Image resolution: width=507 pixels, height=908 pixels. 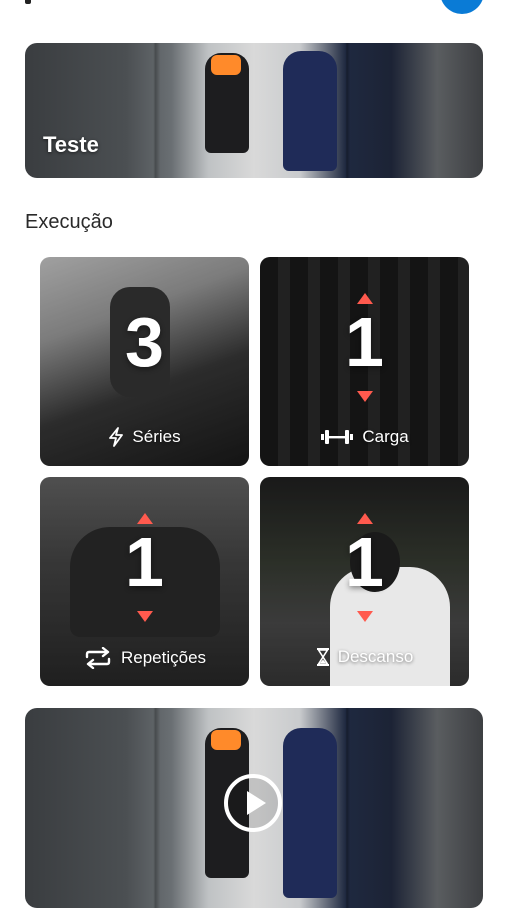 I want to click on hourglass-icon, so click(x=322, y=657).